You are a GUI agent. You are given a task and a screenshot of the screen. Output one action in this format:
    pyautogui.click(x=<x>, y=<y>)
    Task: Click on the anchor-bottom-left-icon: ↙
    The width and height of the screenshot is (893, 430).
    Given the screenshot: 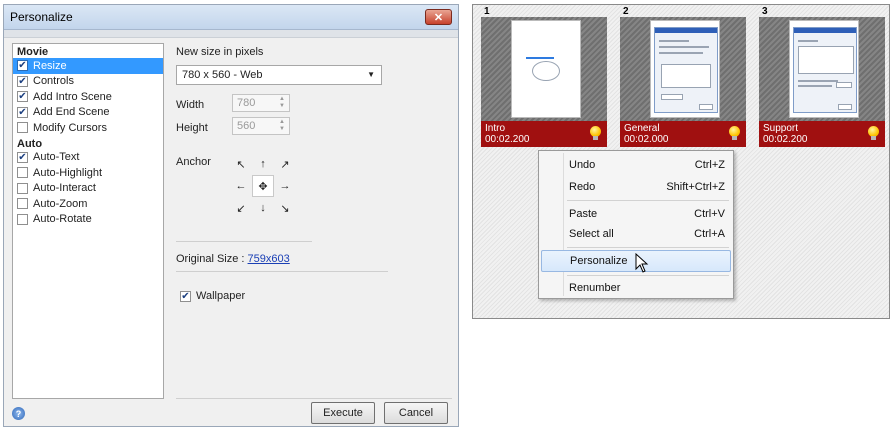 What is the action you would take?
    pyautogui.click(x=241, y=208)
    